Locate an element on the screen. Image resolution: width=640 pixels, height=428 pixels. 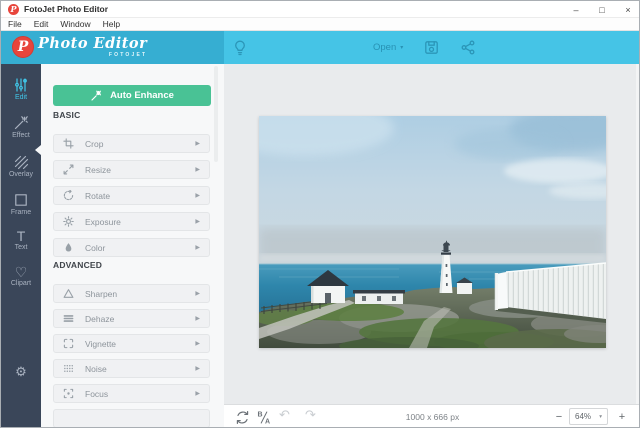
tool-exposure: Exposure ▶ is located at coordinates (131, 221).